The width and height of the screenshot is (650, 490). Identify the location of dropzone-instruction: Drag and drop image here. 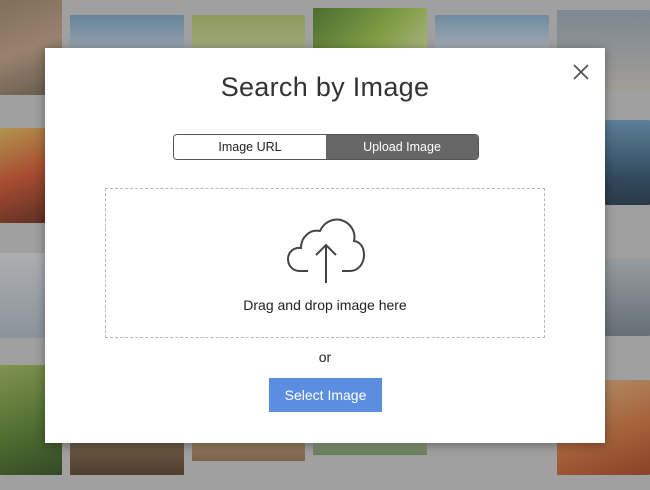
(325, 305).